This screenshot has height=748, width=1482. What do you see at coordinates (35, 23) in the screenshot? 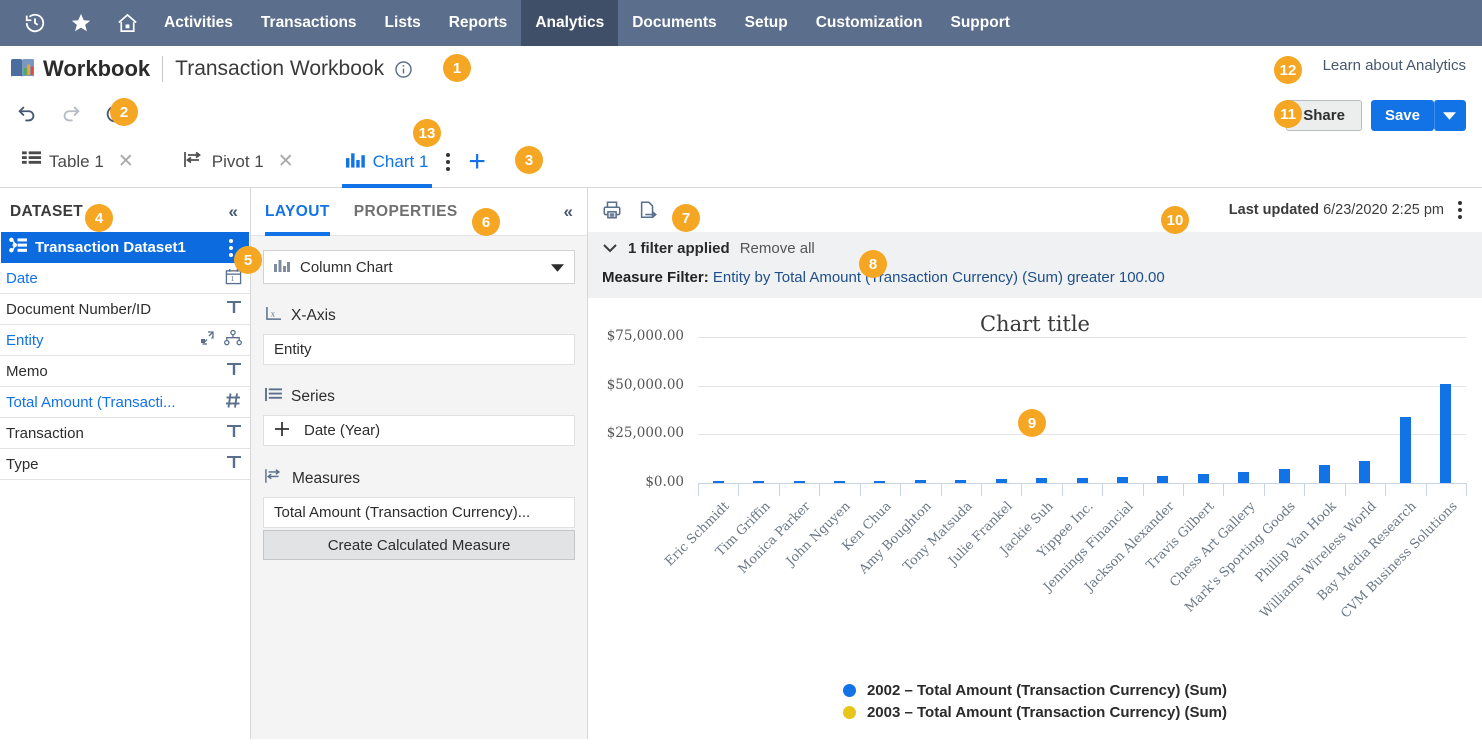
I see `history-icon` at bounding box center [35, 23].